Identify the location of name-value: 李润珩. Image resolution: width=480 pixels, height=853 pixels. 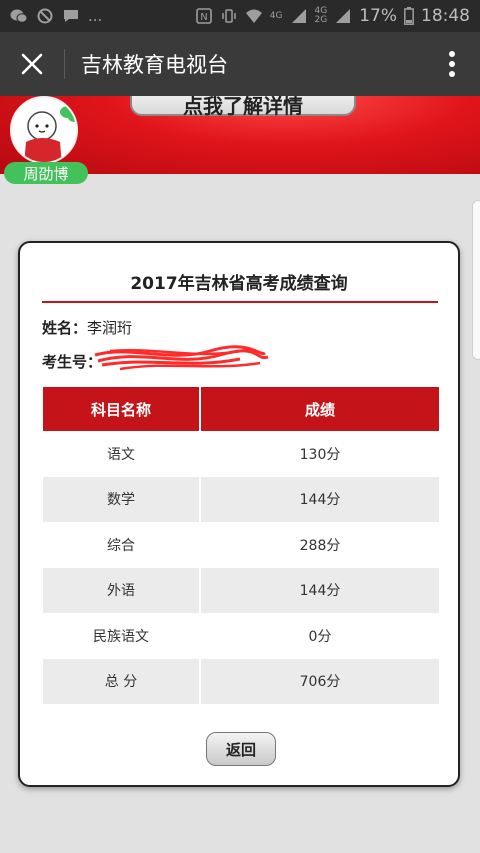
(110, 328).